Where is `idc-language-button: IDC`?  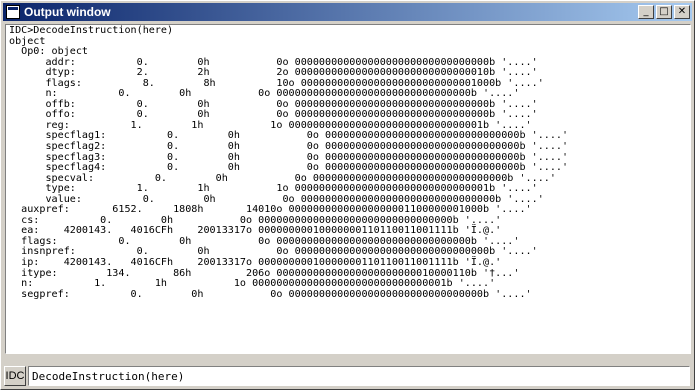 idc-language-button: IDC is located at coordinates (15, 376).